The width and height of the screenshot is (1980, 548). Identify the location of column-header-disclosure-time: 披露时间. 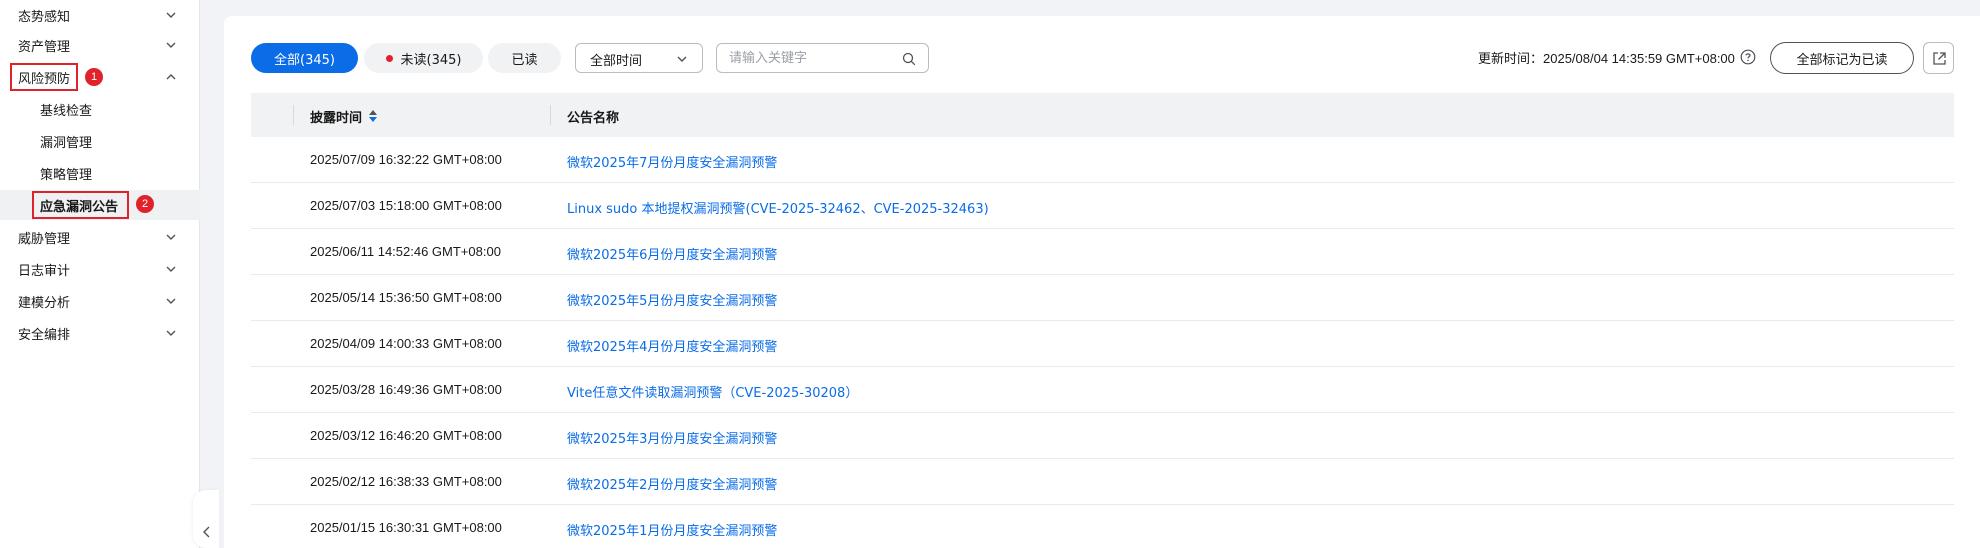
(336, 116).